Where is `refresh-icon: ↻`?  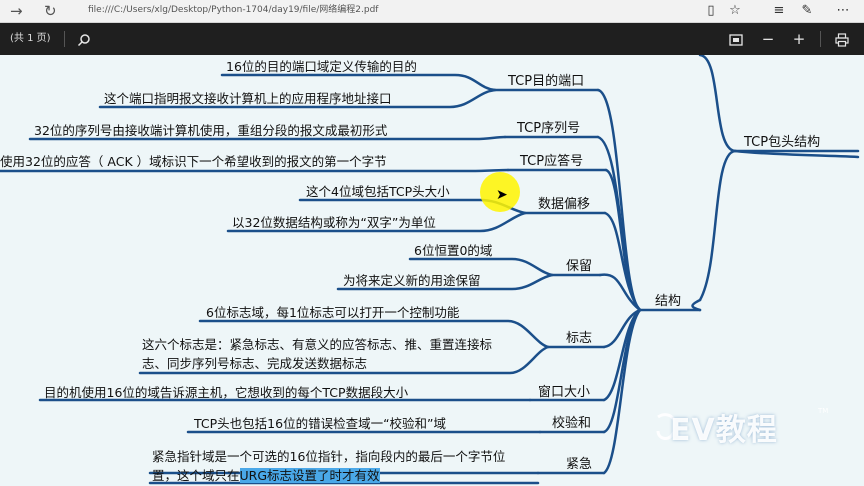
refresh-icon: ↻ is located at coordinates (50, 11).